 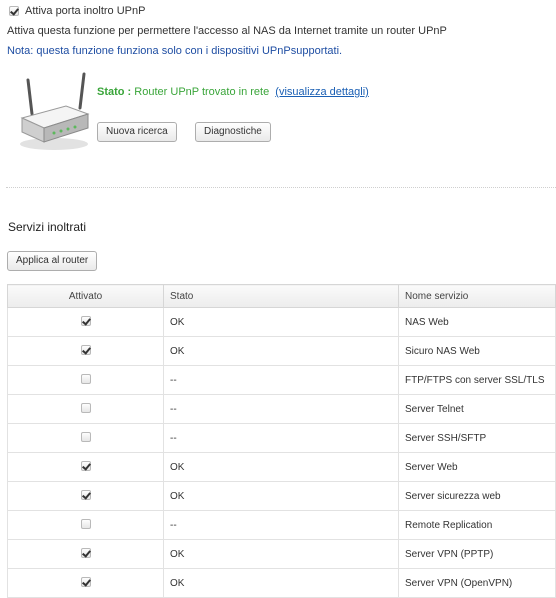 I want to click on table-row: OK Server sicurezza web, so click(x=281, y=496).